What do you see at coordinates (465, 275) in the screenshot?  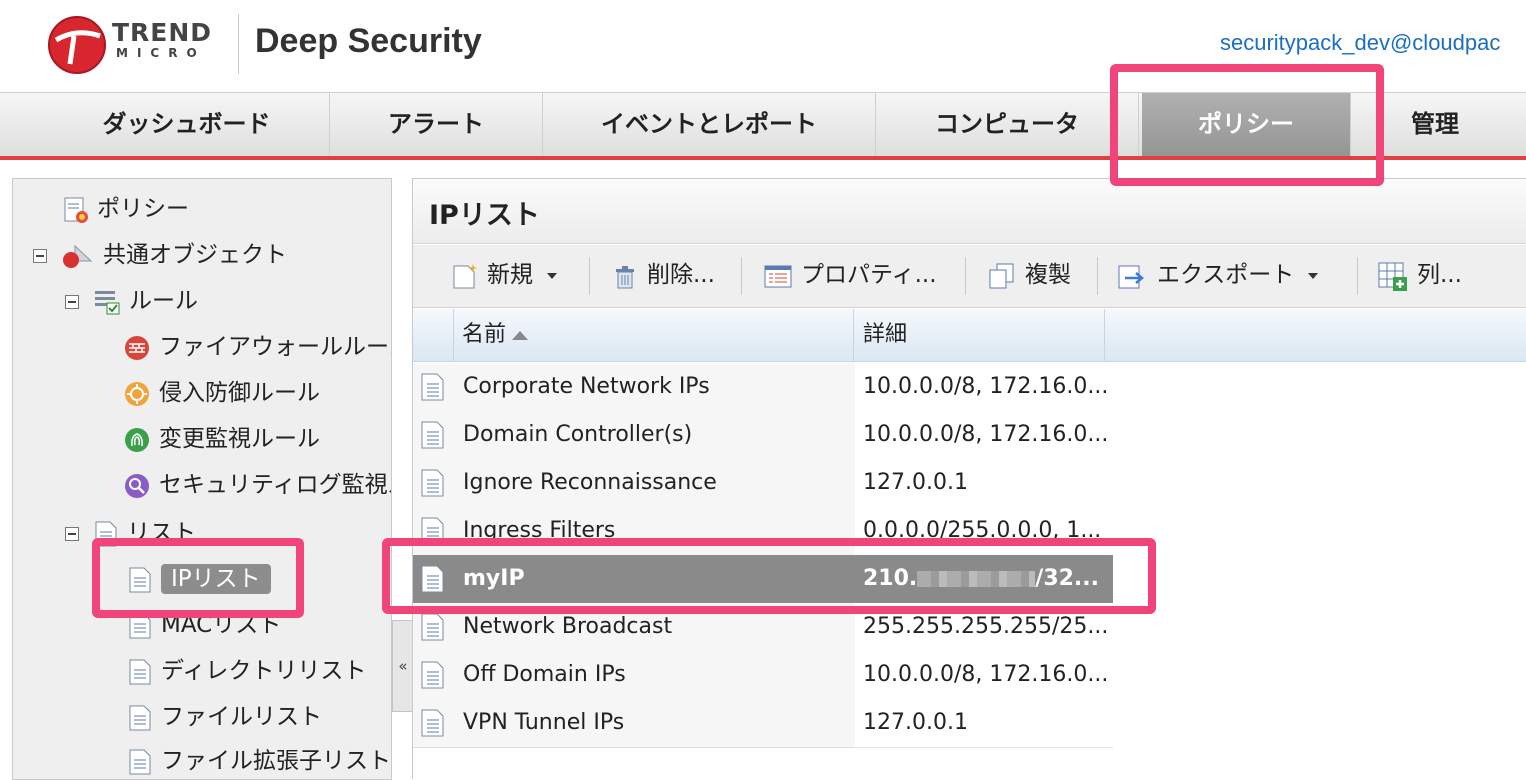 I see `new-document-icon` at bounding box center [465, 275].